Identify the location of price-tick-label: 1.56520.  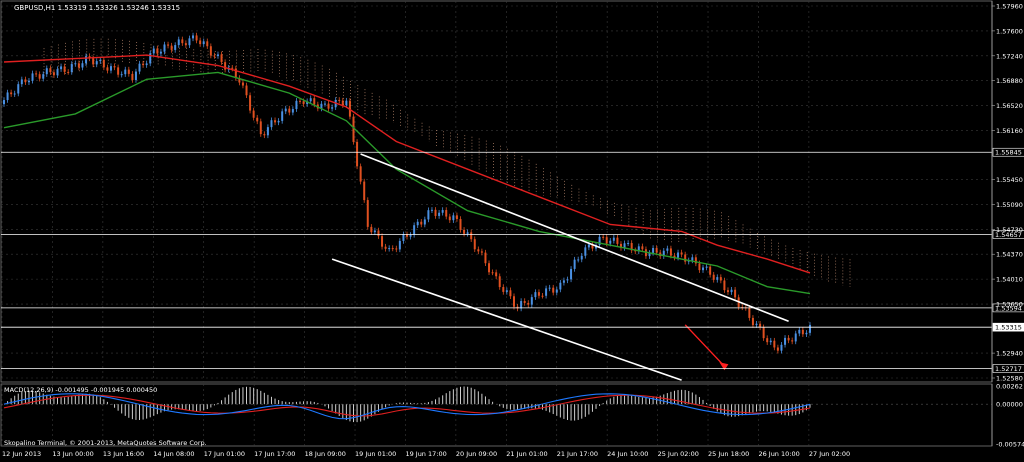
(1009, 106).